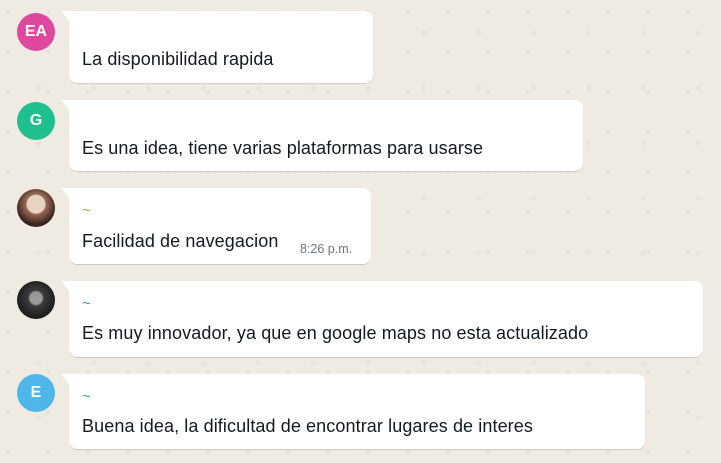  I want to click on avatar: EA, so click(36, 32).